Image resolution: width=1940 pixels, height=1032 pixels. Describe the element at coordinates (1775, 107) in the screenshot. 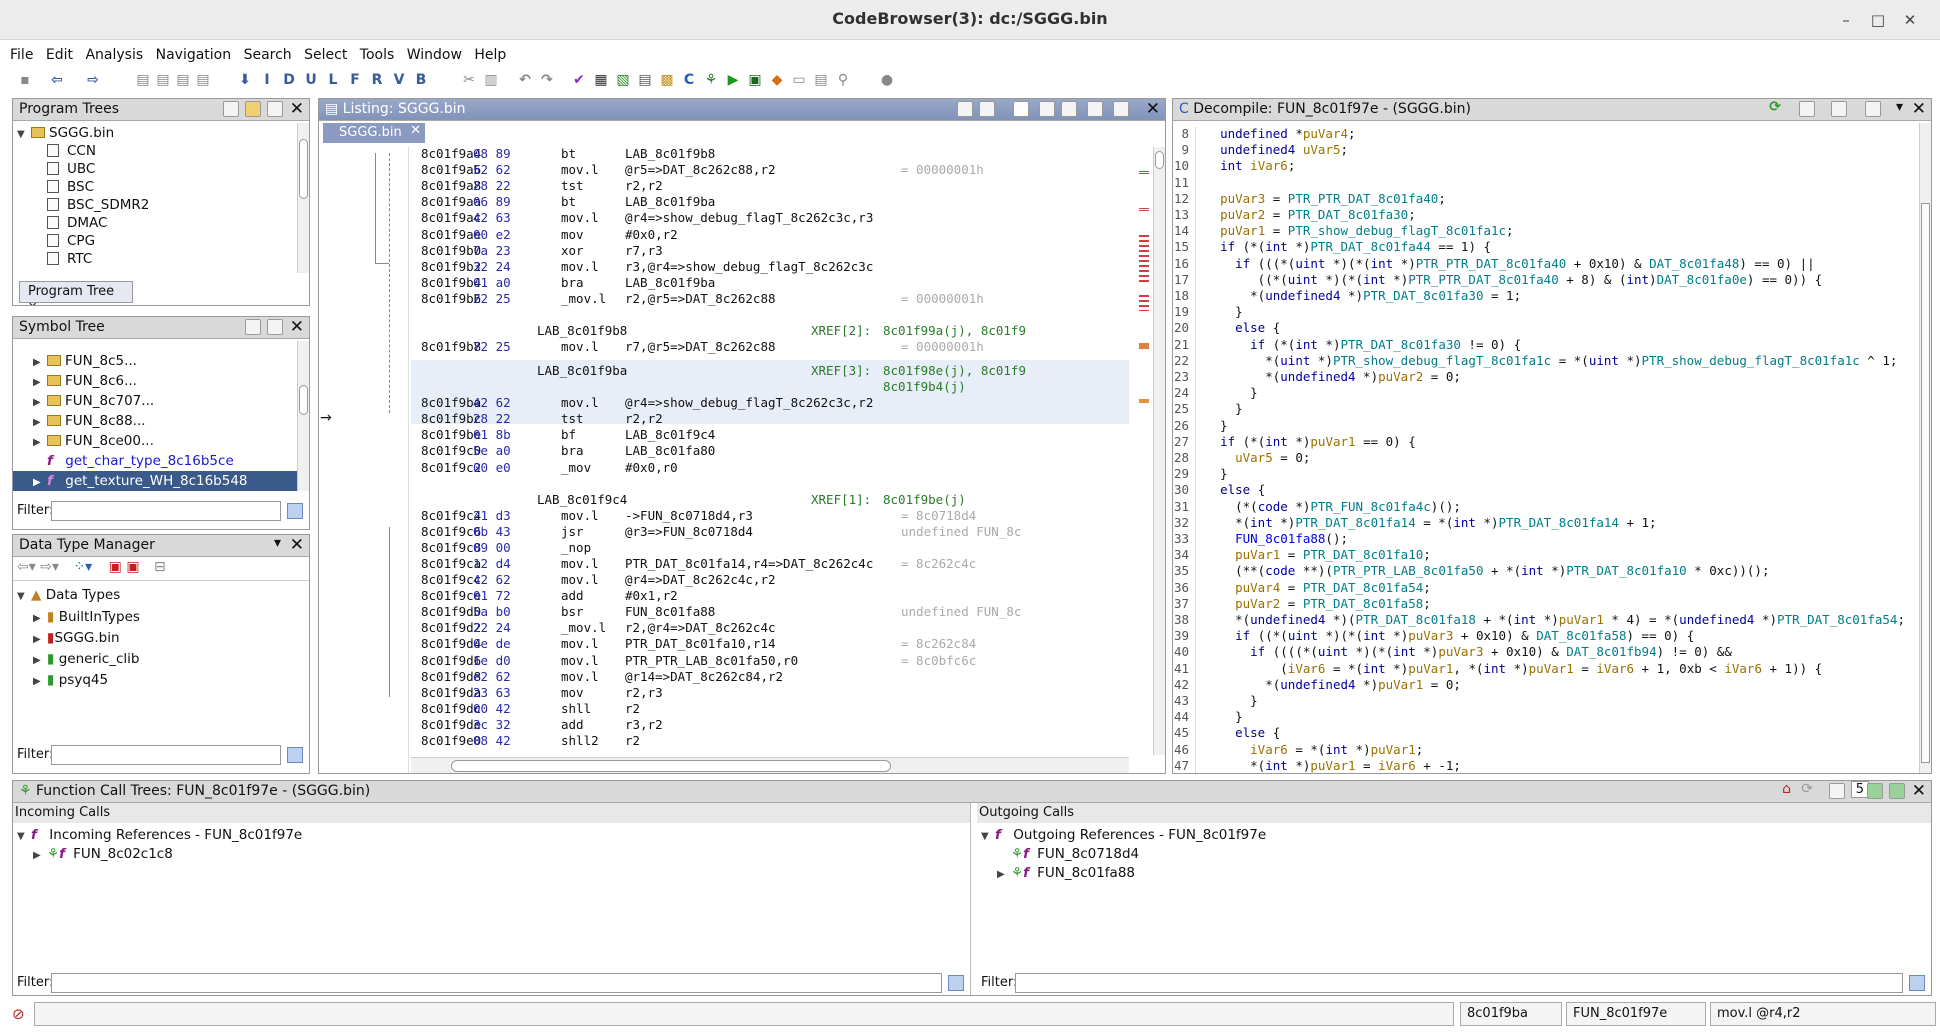

I see `refresh-decompile-icon: ⟳` at that location.